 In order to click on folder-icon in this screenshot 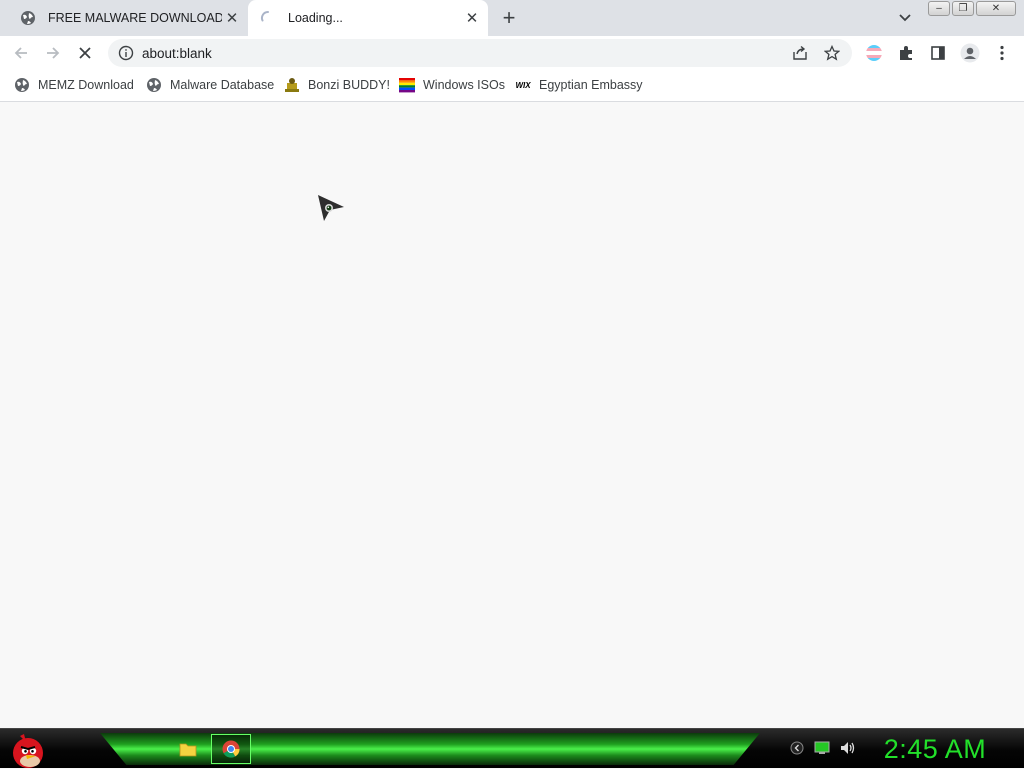, I will do `click(188, 750)`.